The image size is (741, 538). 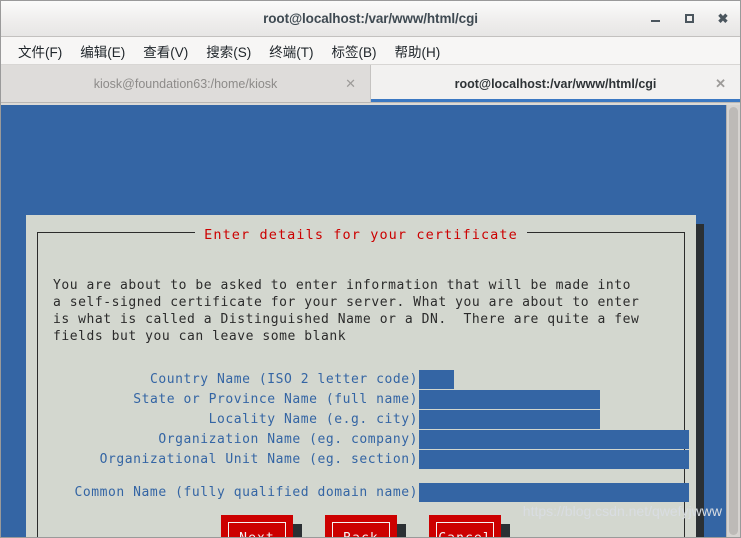 I want to click on label-organization-name: Organization Name (eg. company), so click(x=288, y=439).